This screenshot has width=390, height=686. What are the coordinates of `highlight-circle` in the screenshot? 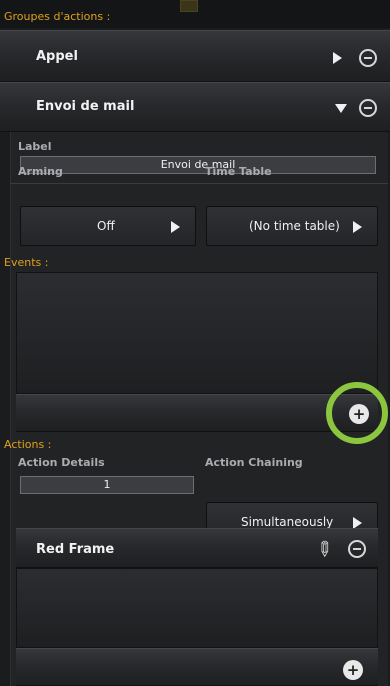 It's located at (357, 413).